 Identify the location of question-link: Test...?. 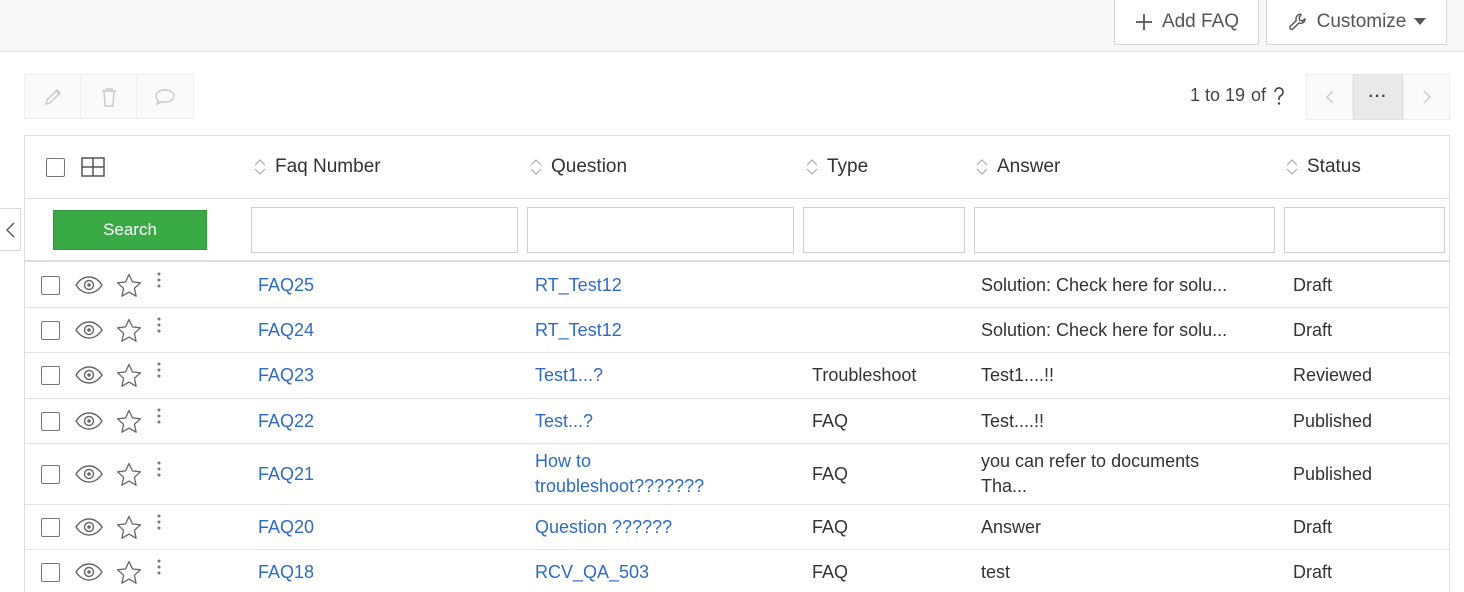
(564, 421).